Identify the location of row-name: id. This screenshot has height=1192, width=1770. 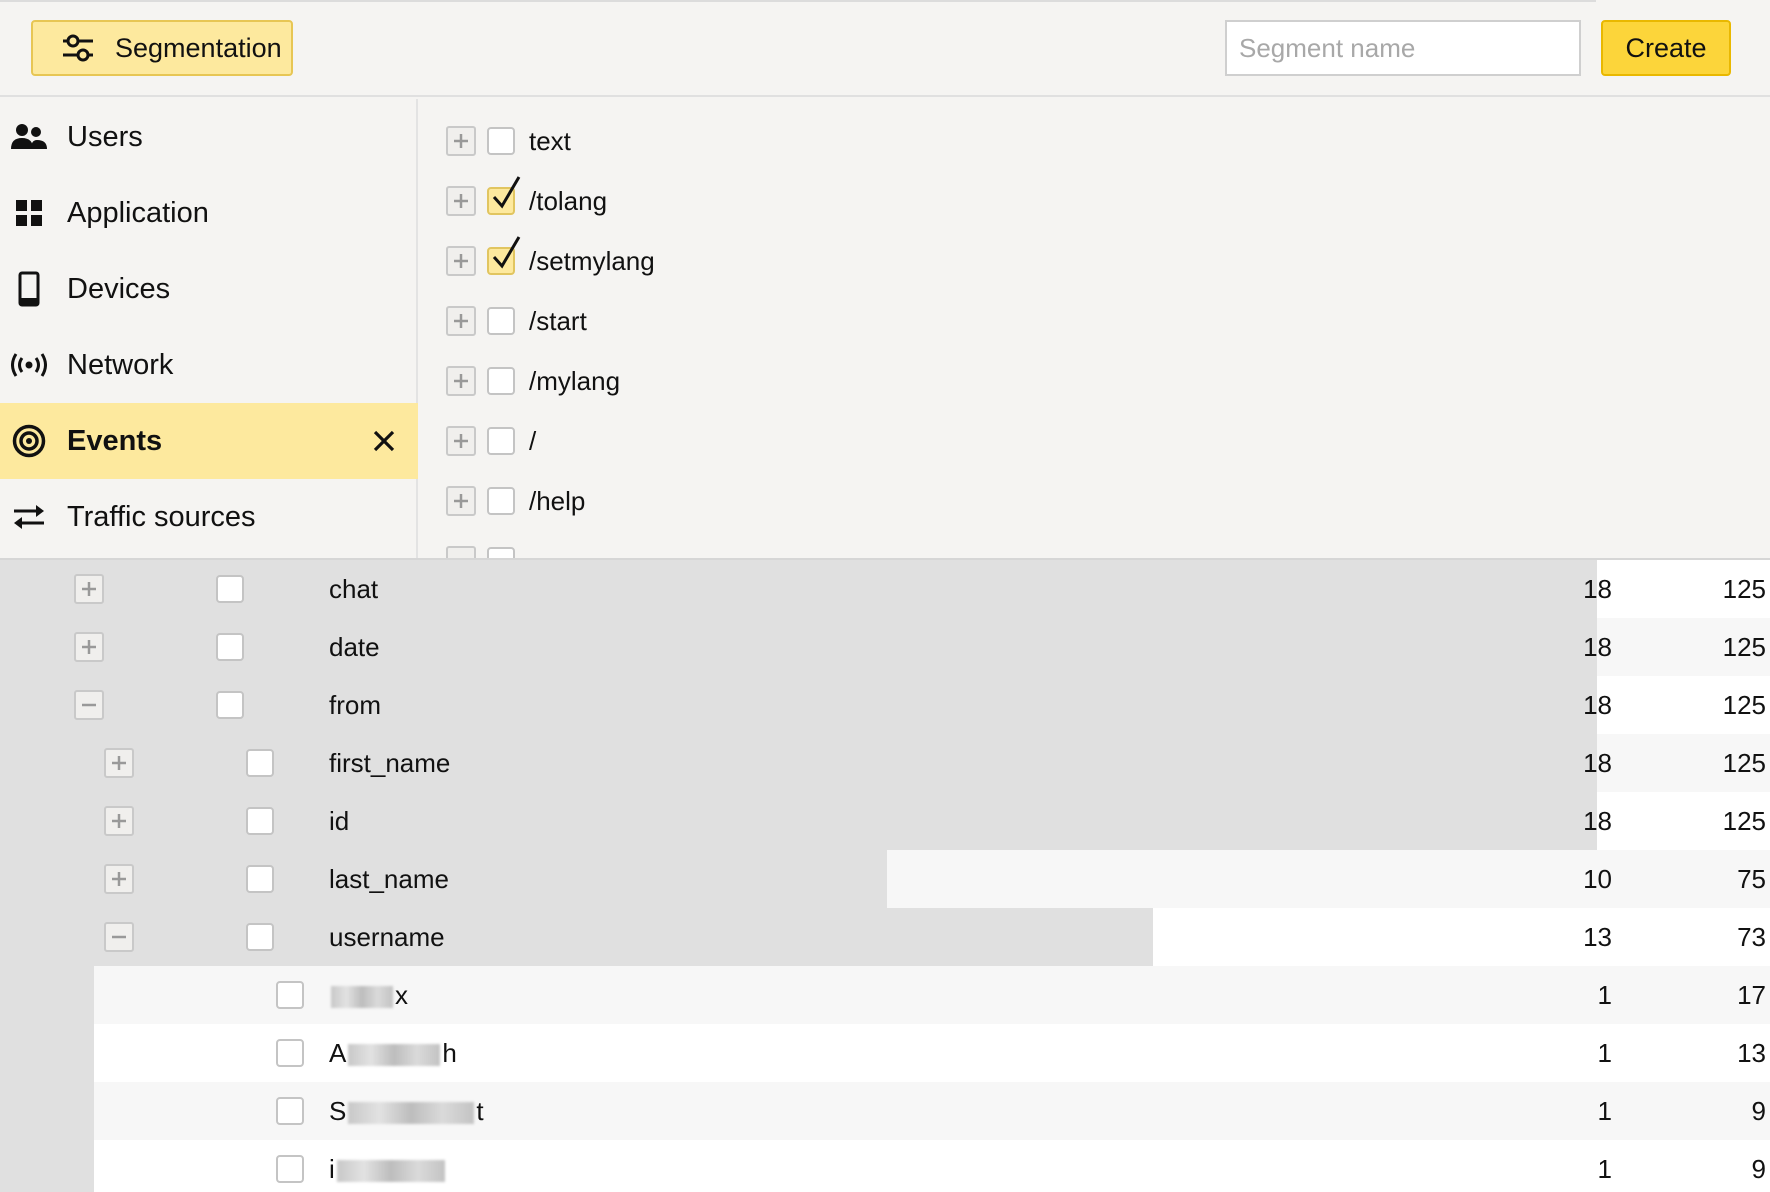
(339, 821).